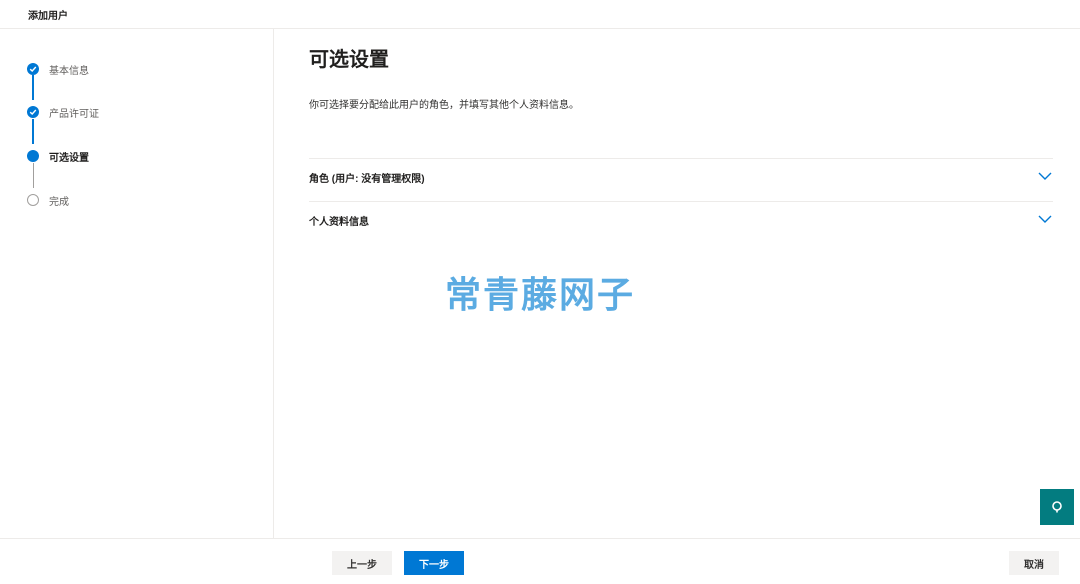  Describe the element at coordinates (69, 158) in the screenshot. I see `step-label: 可选设置` at that location.